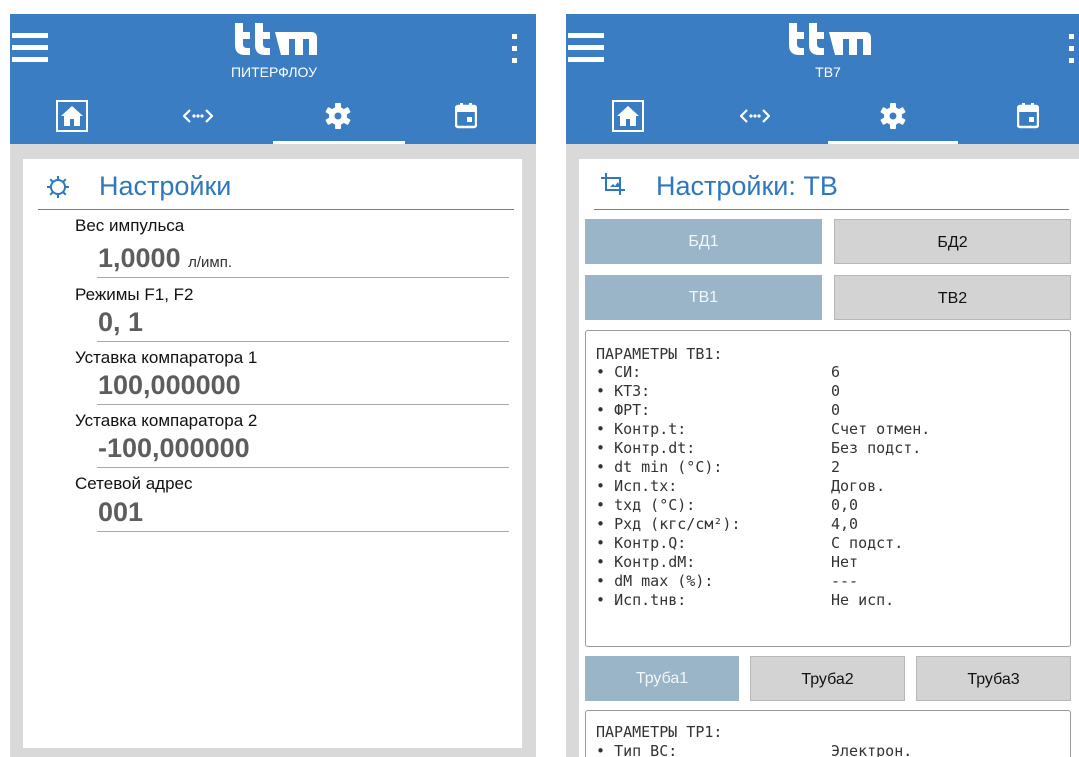  Describe the element at coordinates (641, 543) in the screenshot. I see `param-name: • Контр.Q:` at that location.